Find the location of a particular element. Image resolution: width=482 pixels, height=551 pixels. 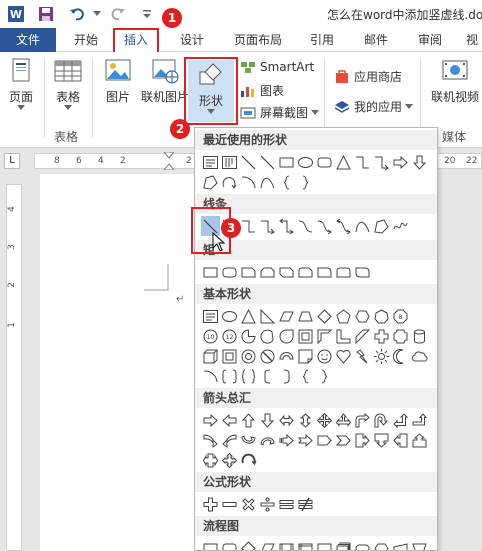

shape-flowchart-terminator is located at coordinates (362, 544).